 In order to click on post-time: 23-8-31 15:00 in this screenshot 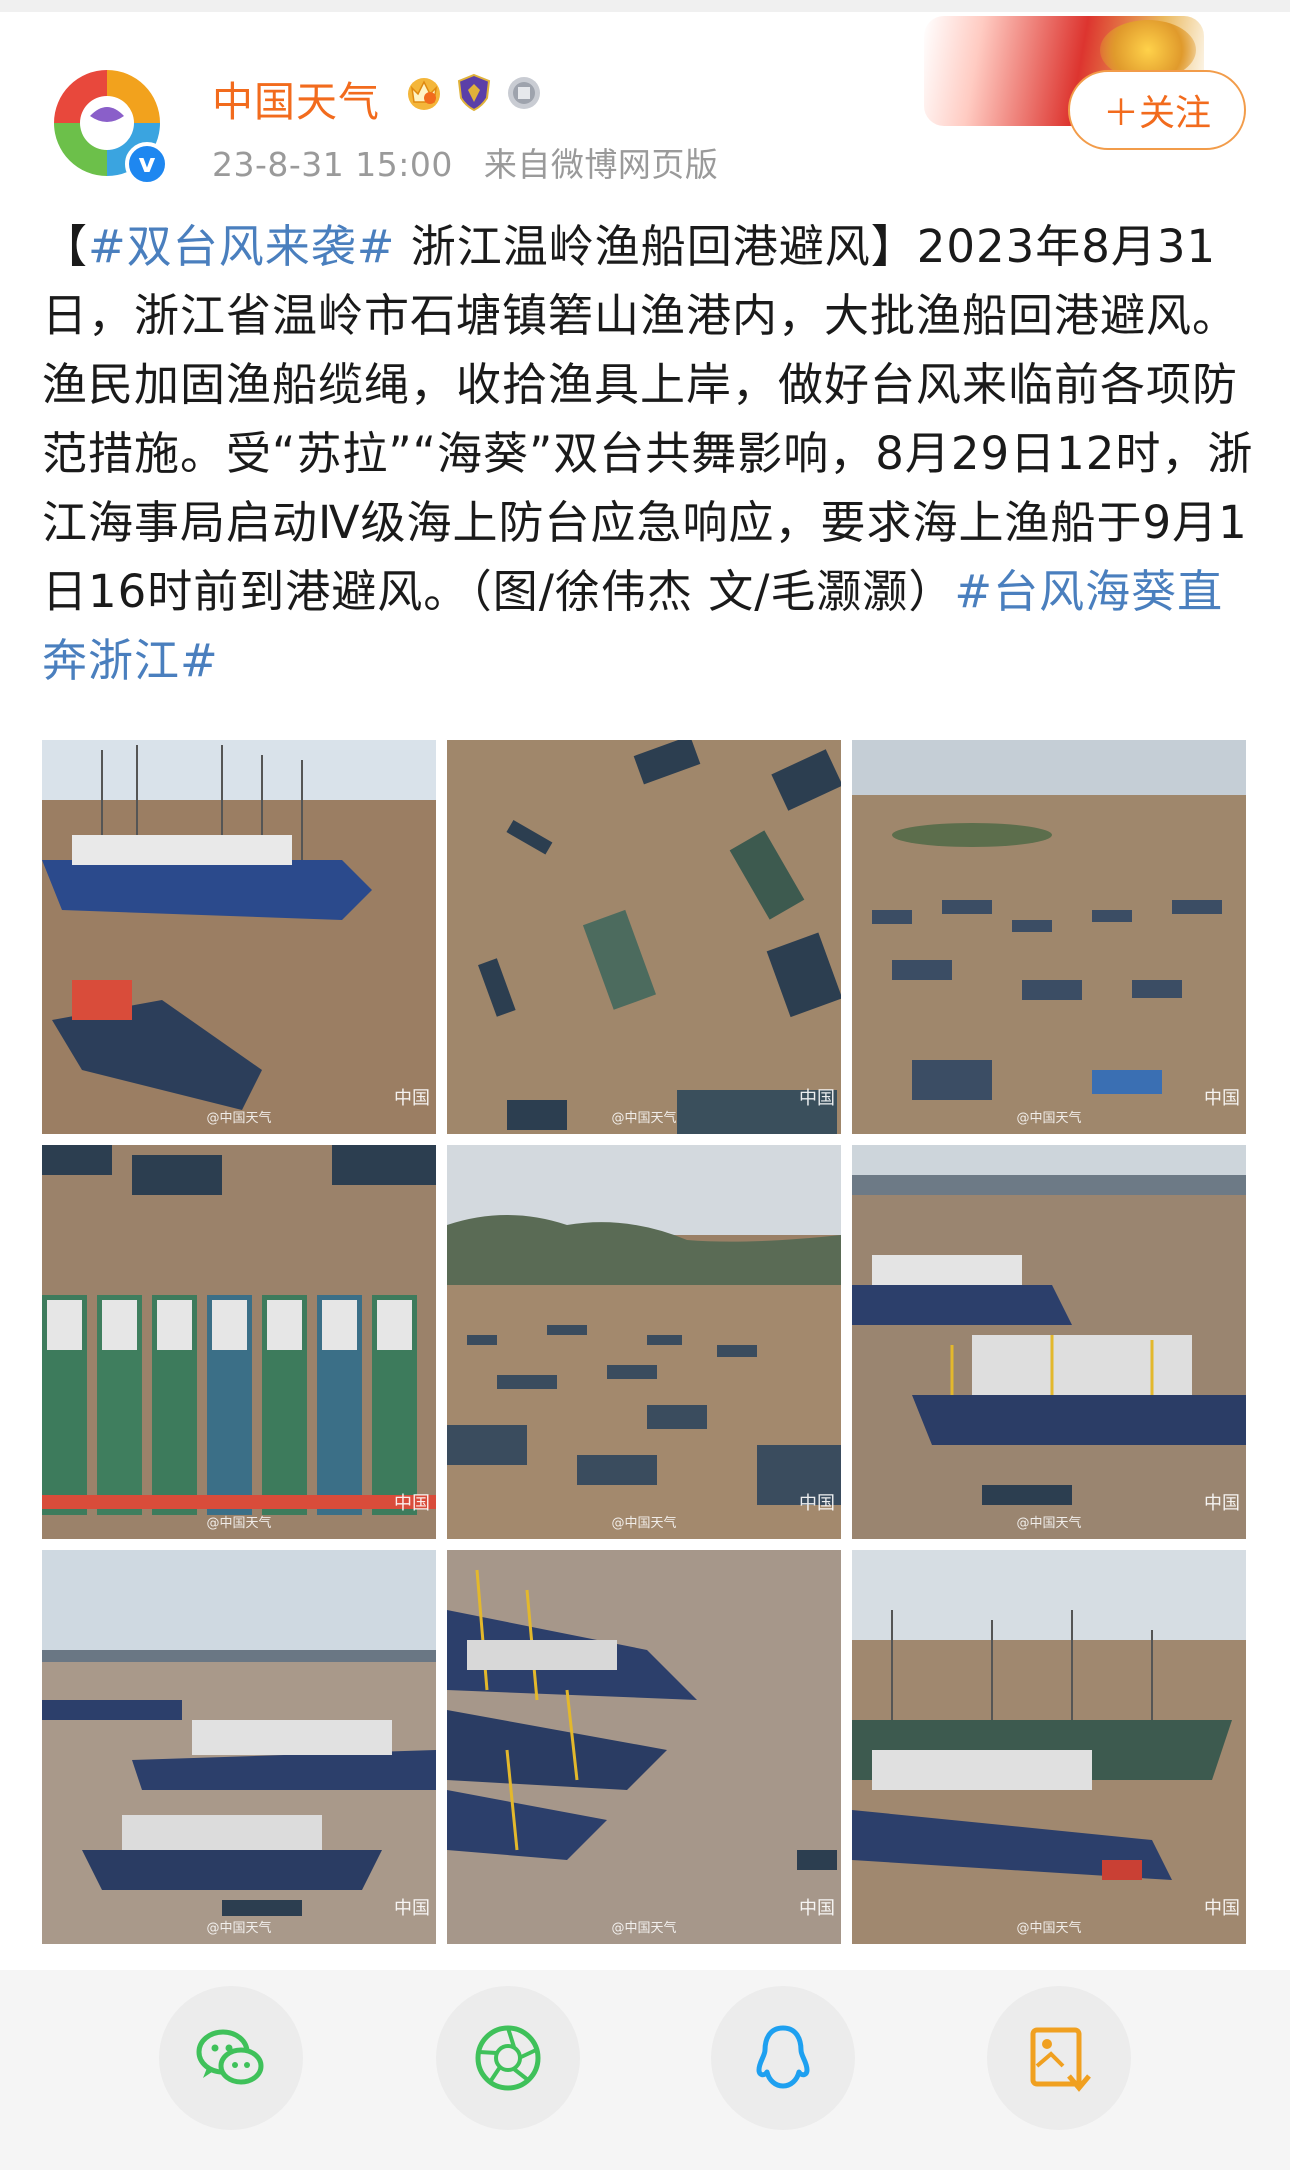, I will do `click(332, 164)`.